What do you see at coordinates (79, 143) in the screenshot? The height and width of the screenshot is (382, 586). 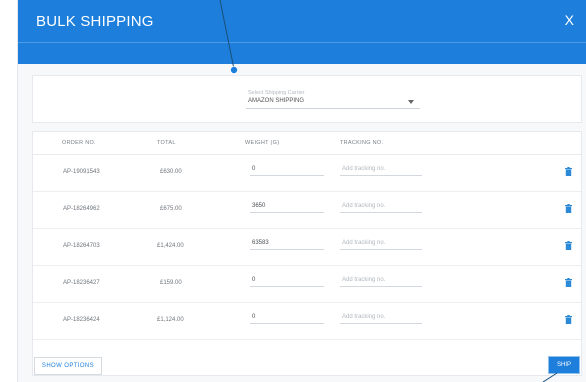 I see `header-order-no: ORDER NO.` at bounding box center [79, 143].